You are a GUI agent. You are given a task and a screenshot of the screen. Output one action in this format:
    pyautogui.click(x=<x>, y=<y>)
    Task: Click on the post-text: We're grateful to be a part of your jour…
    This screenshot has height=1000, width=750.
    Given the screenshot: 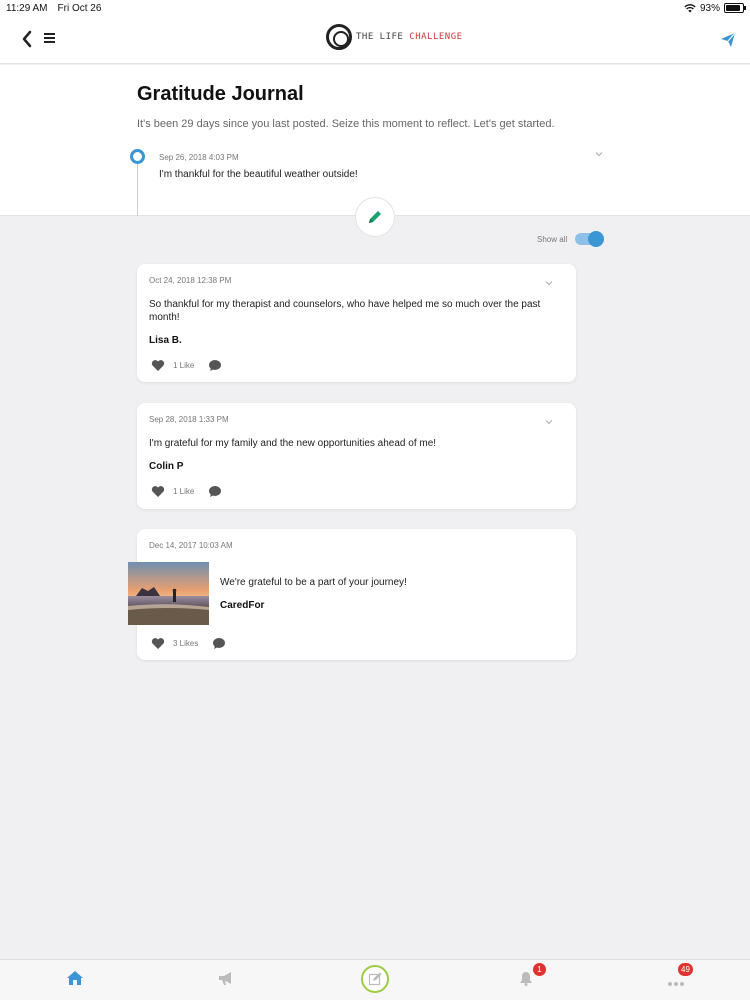 What is the action you would take?
    pyautogui.click(x=313, y=582)
    